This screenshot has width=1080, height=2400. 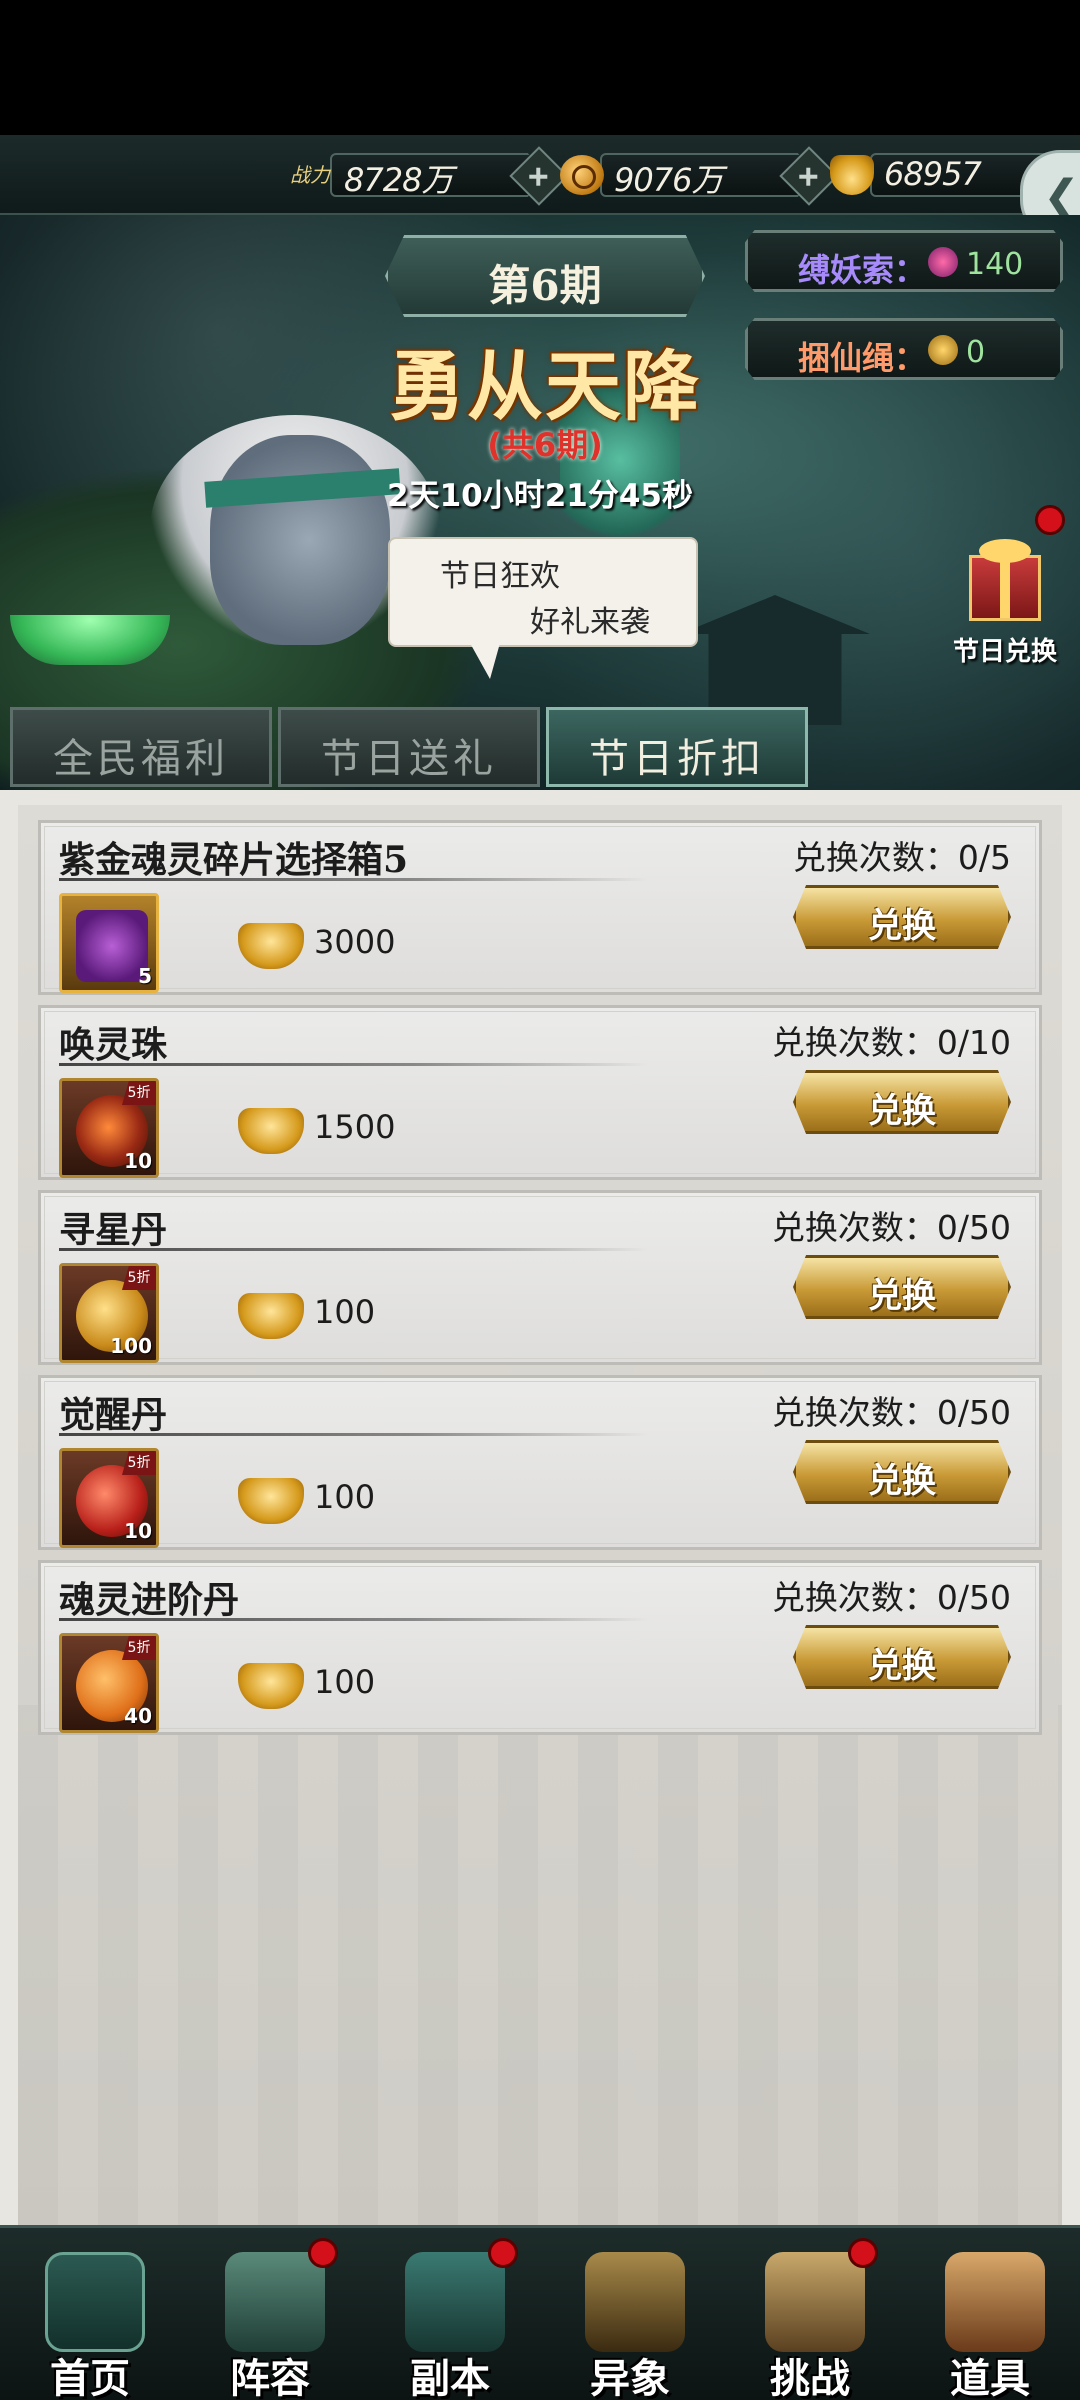 I want to click on binding-rope-value: 140, so click(x=995, y=264).